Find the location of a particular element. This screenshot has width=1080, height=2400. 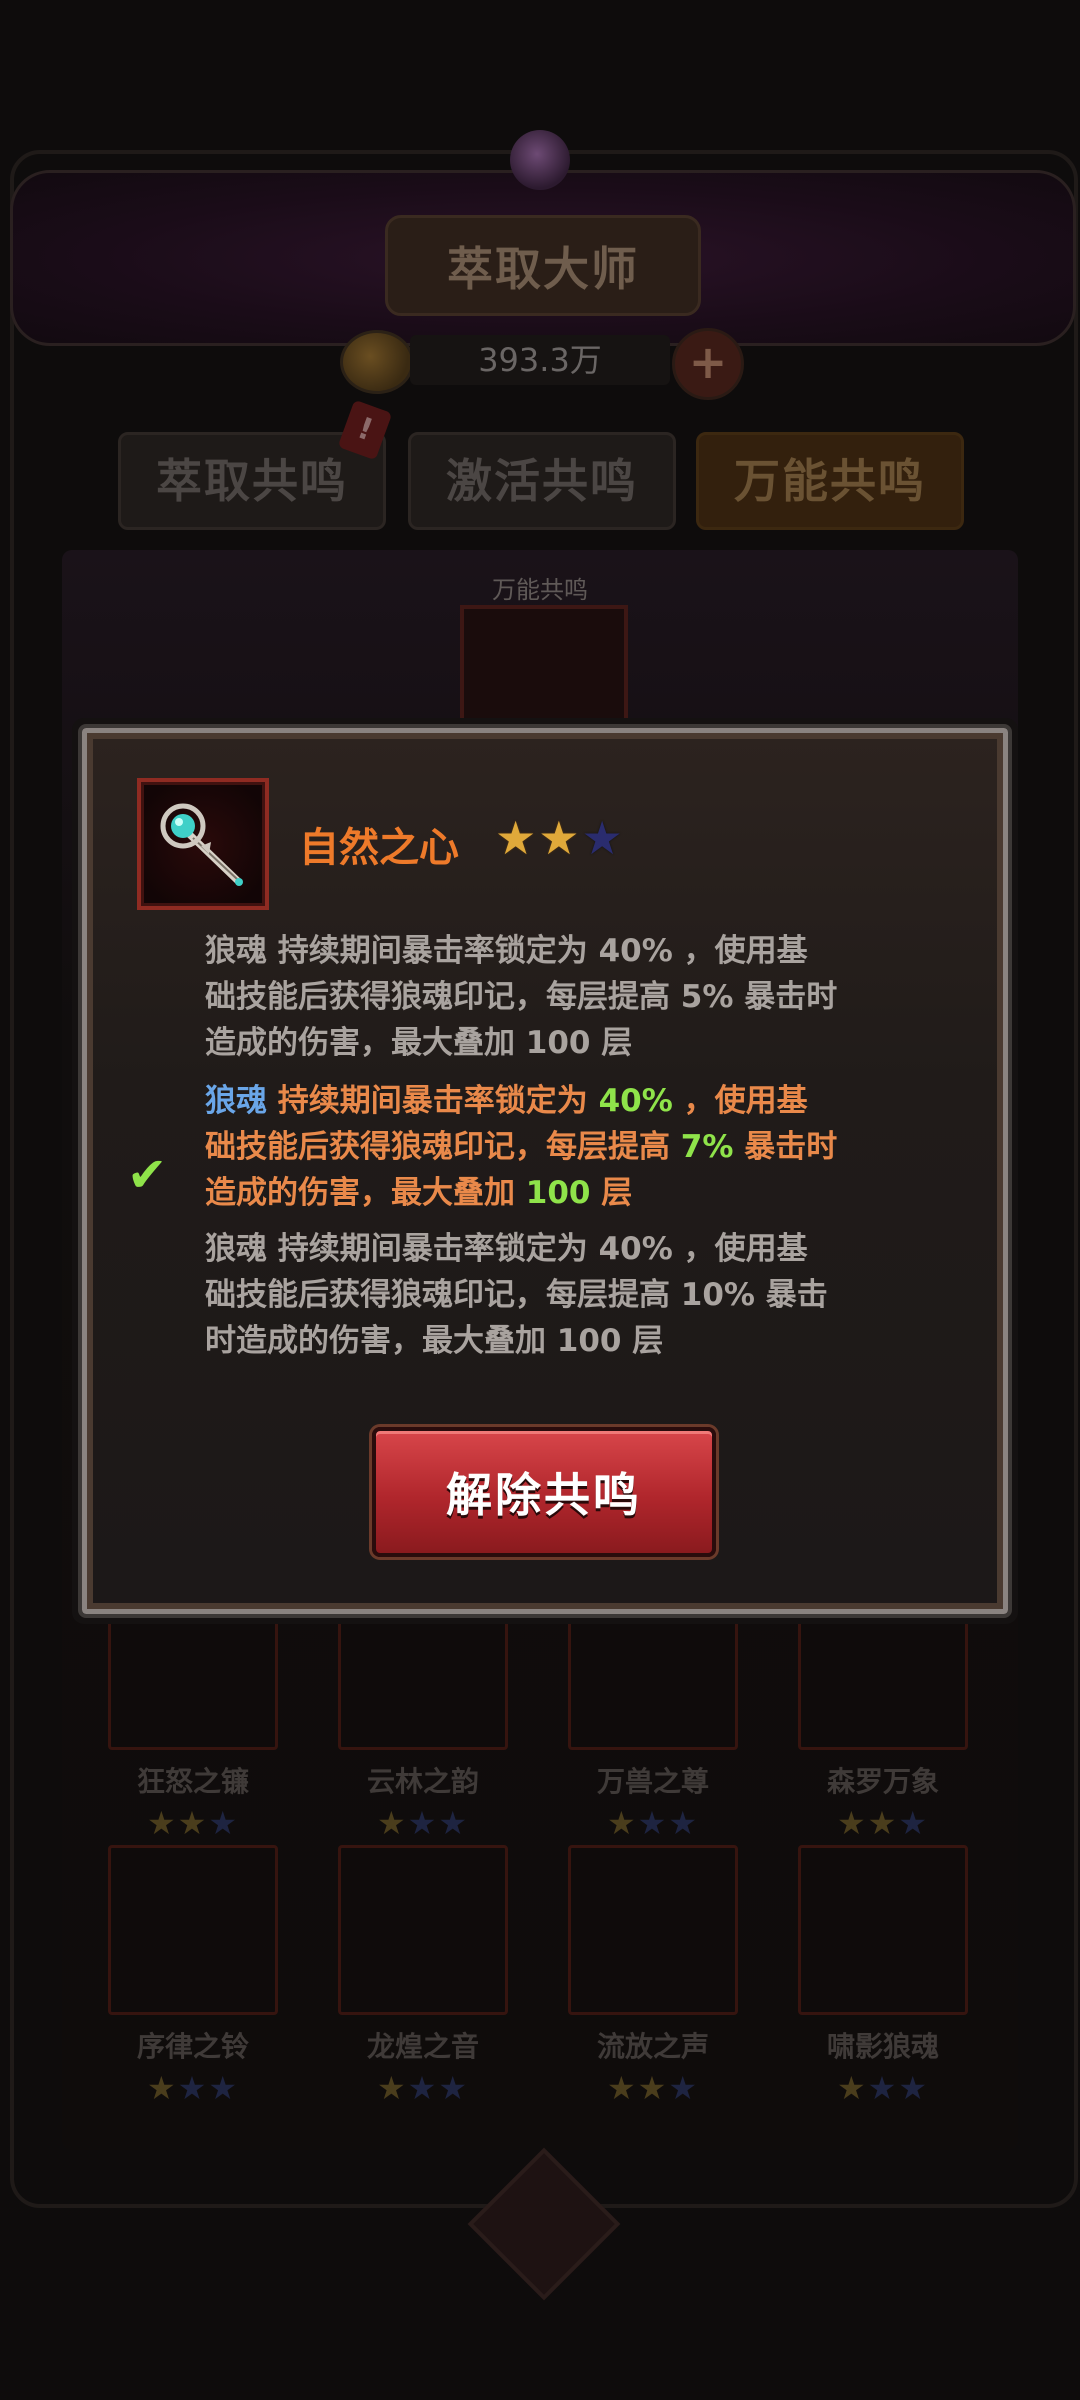

add-currency-button: + is located at coordinates (708, 364).